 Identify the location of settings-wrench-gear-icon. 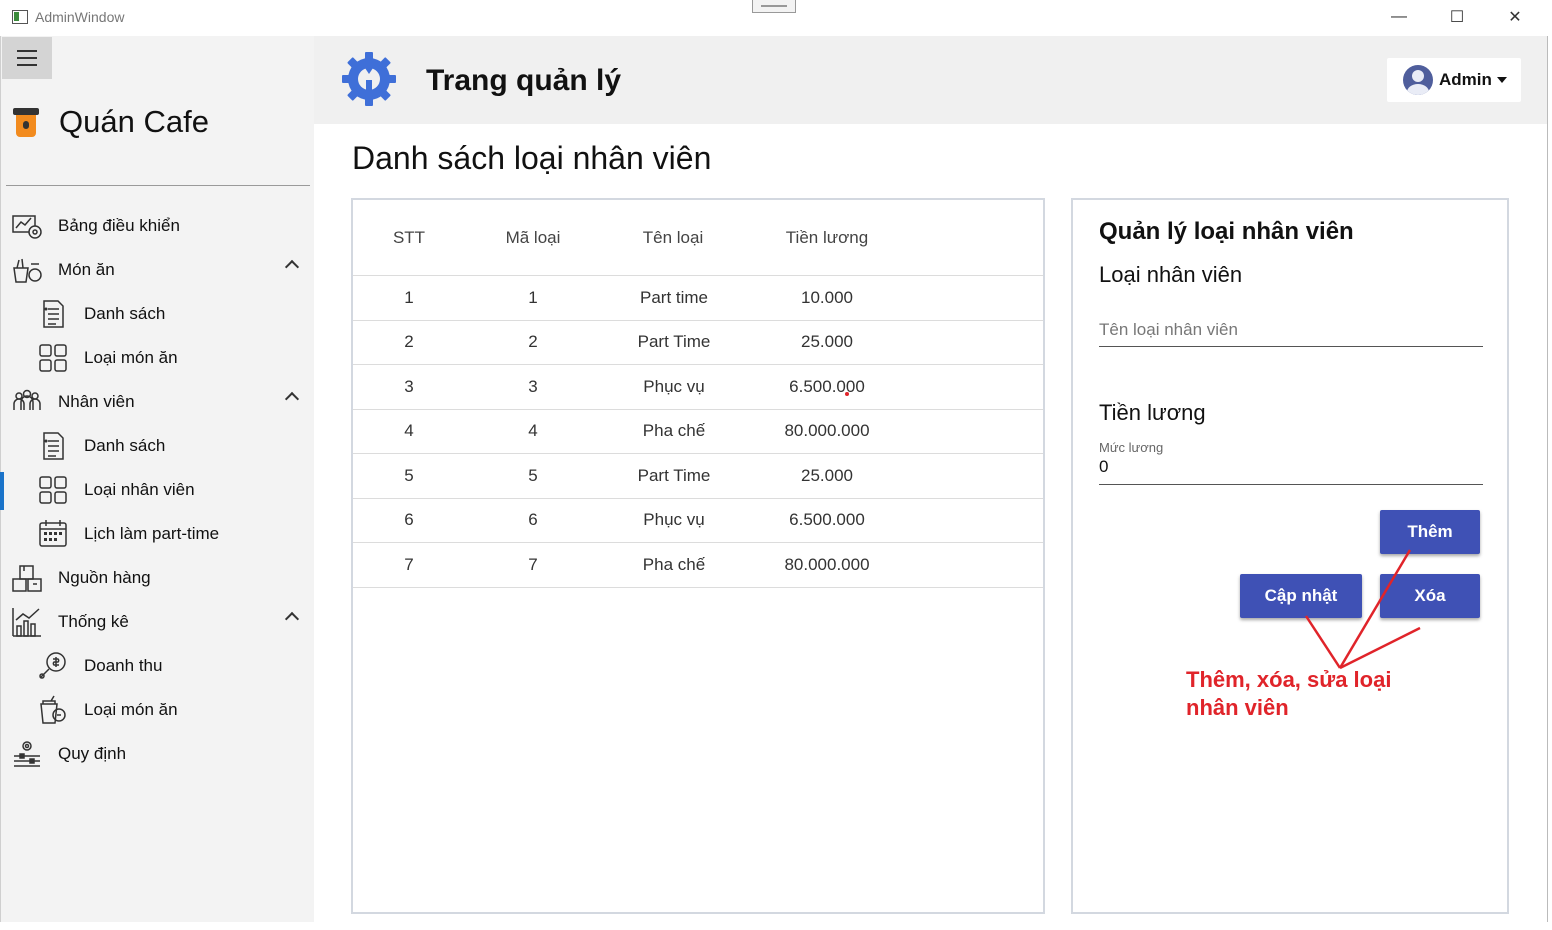
(369, 79).